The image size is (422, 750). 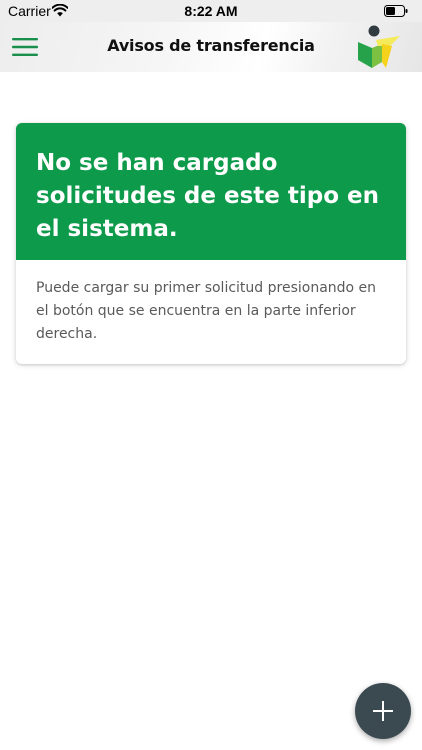 What do you see at coordinates (379, 46) in the screenshot?
I see `app-logo-icon` at bounding box center [379, 46].